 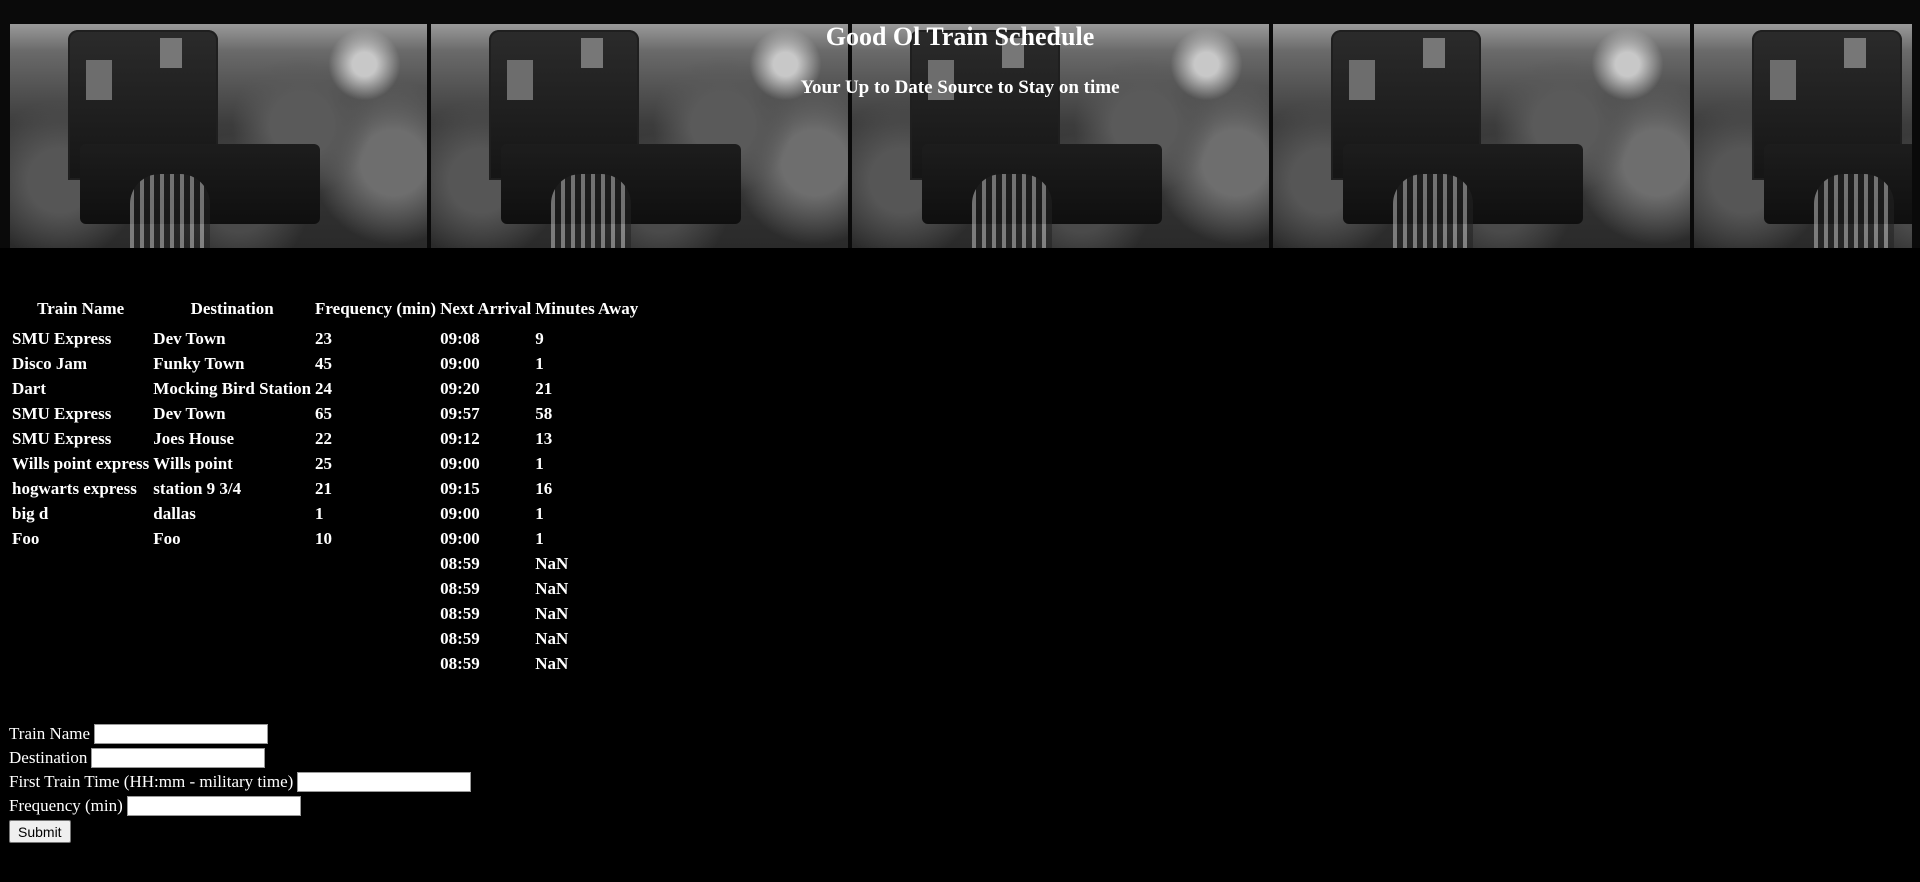 I want to click on column-header-frequency: Frequency (min), so click(x=376, y=308).